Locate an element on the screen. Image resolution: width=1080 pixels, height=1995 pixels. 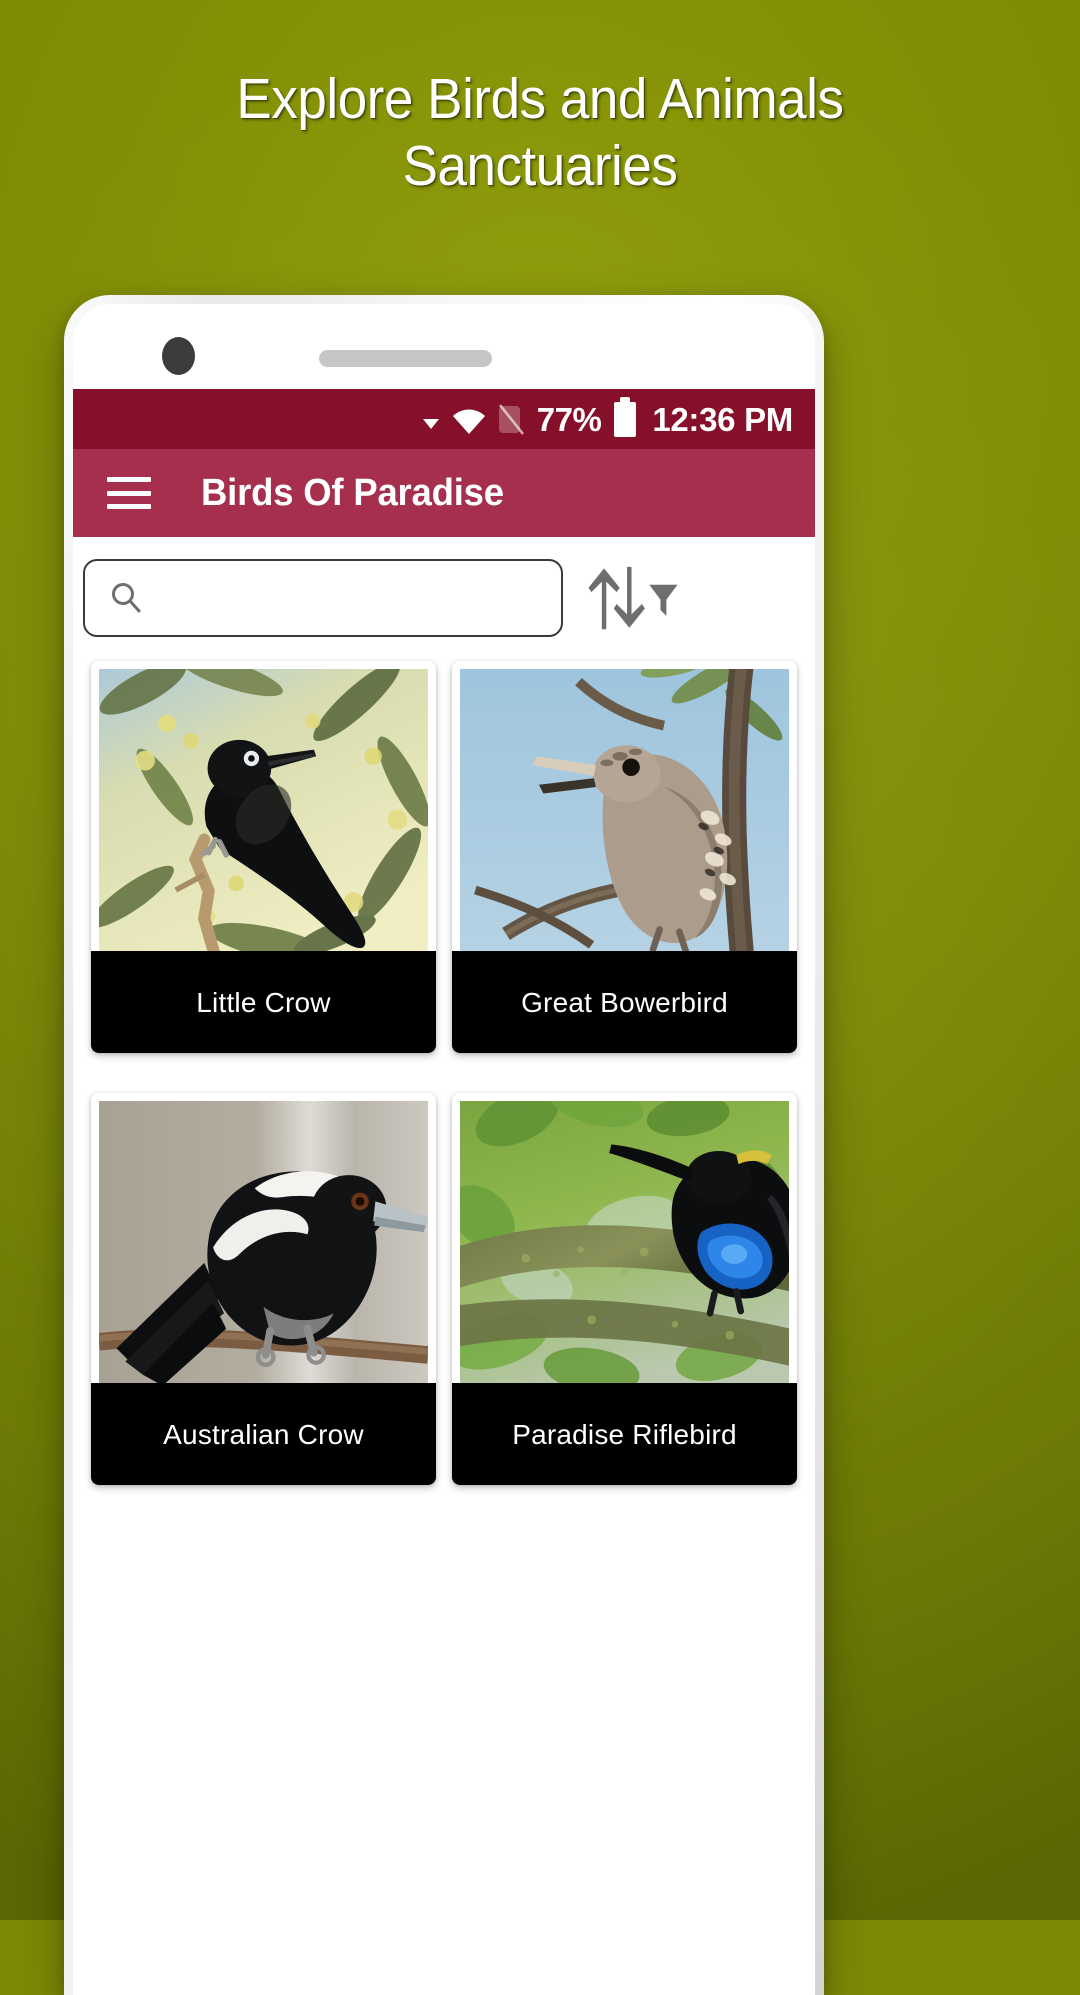
caret-down-icon is located at coordinates (430, 424).